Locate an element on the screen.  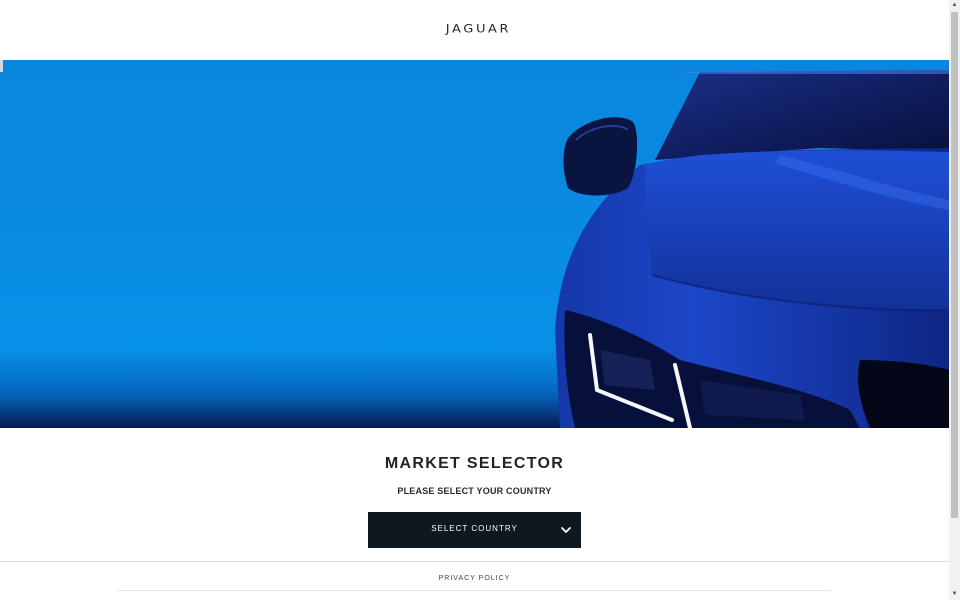
jaguar-logo: JAGUAR is located at coordinates (478, 29).